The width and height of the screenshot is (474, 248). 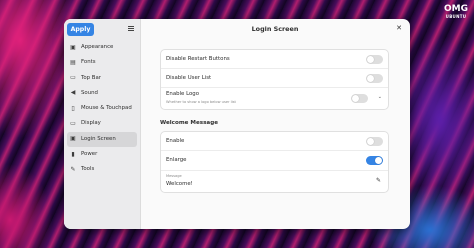 I want to click on header-bar: Login Screen ✕, so click(x=275, y=28).